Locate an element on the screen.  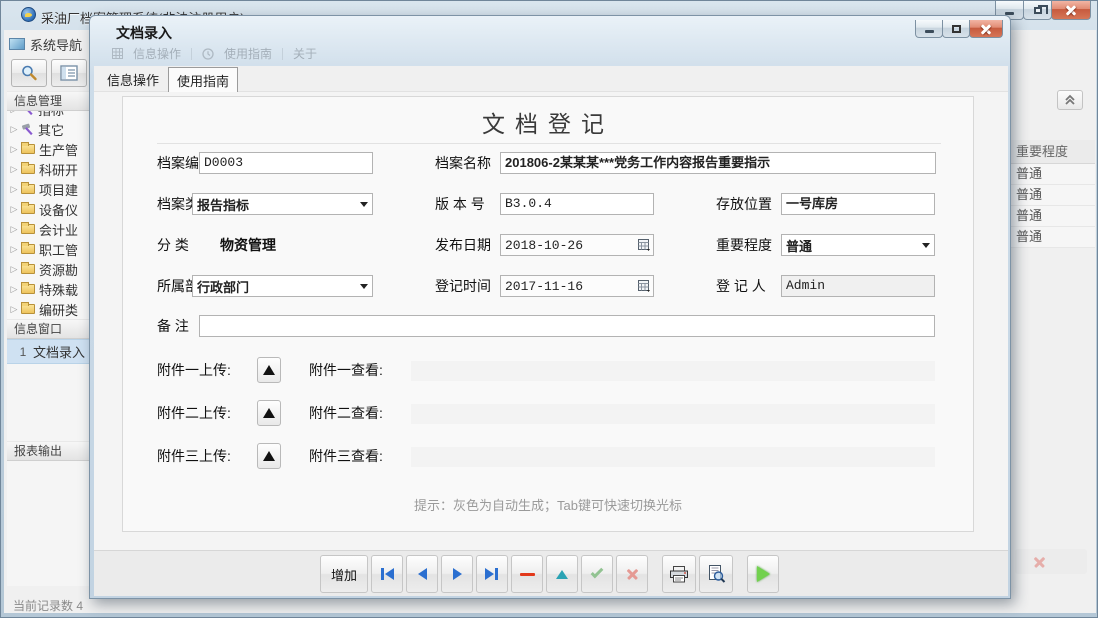
tree-item: ▷ 项目建 is located at coordinates (49, 189).